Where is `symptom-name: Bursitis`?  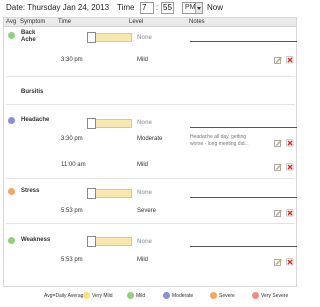 symptom-name: Bursitis is located at coordinates (32, 92).